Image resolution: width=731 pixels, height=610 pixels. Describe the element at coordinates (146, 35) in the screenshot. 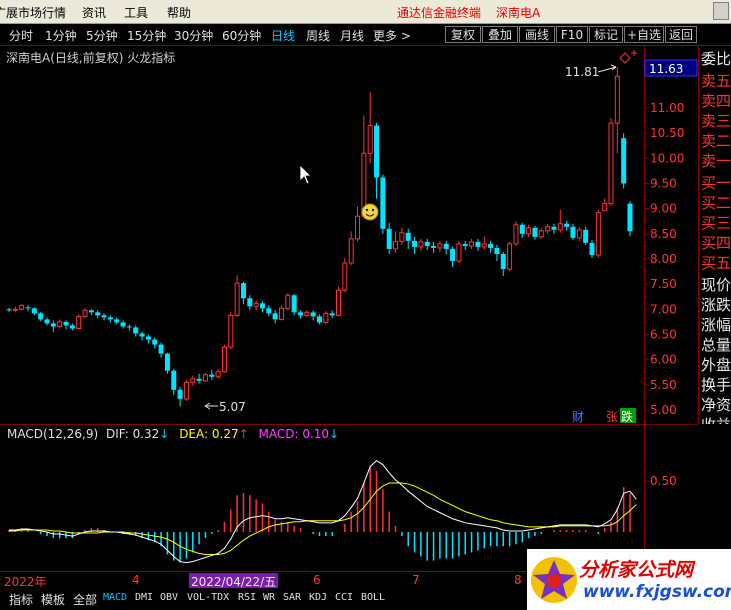

I see `period-tab-15min: 15分钟` at that location.